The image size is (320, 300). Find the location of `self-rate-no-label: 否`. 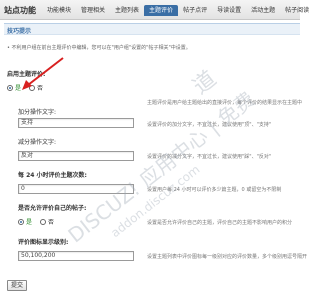

self-rate-no-label: 否 is located at coordinates (51, 222).